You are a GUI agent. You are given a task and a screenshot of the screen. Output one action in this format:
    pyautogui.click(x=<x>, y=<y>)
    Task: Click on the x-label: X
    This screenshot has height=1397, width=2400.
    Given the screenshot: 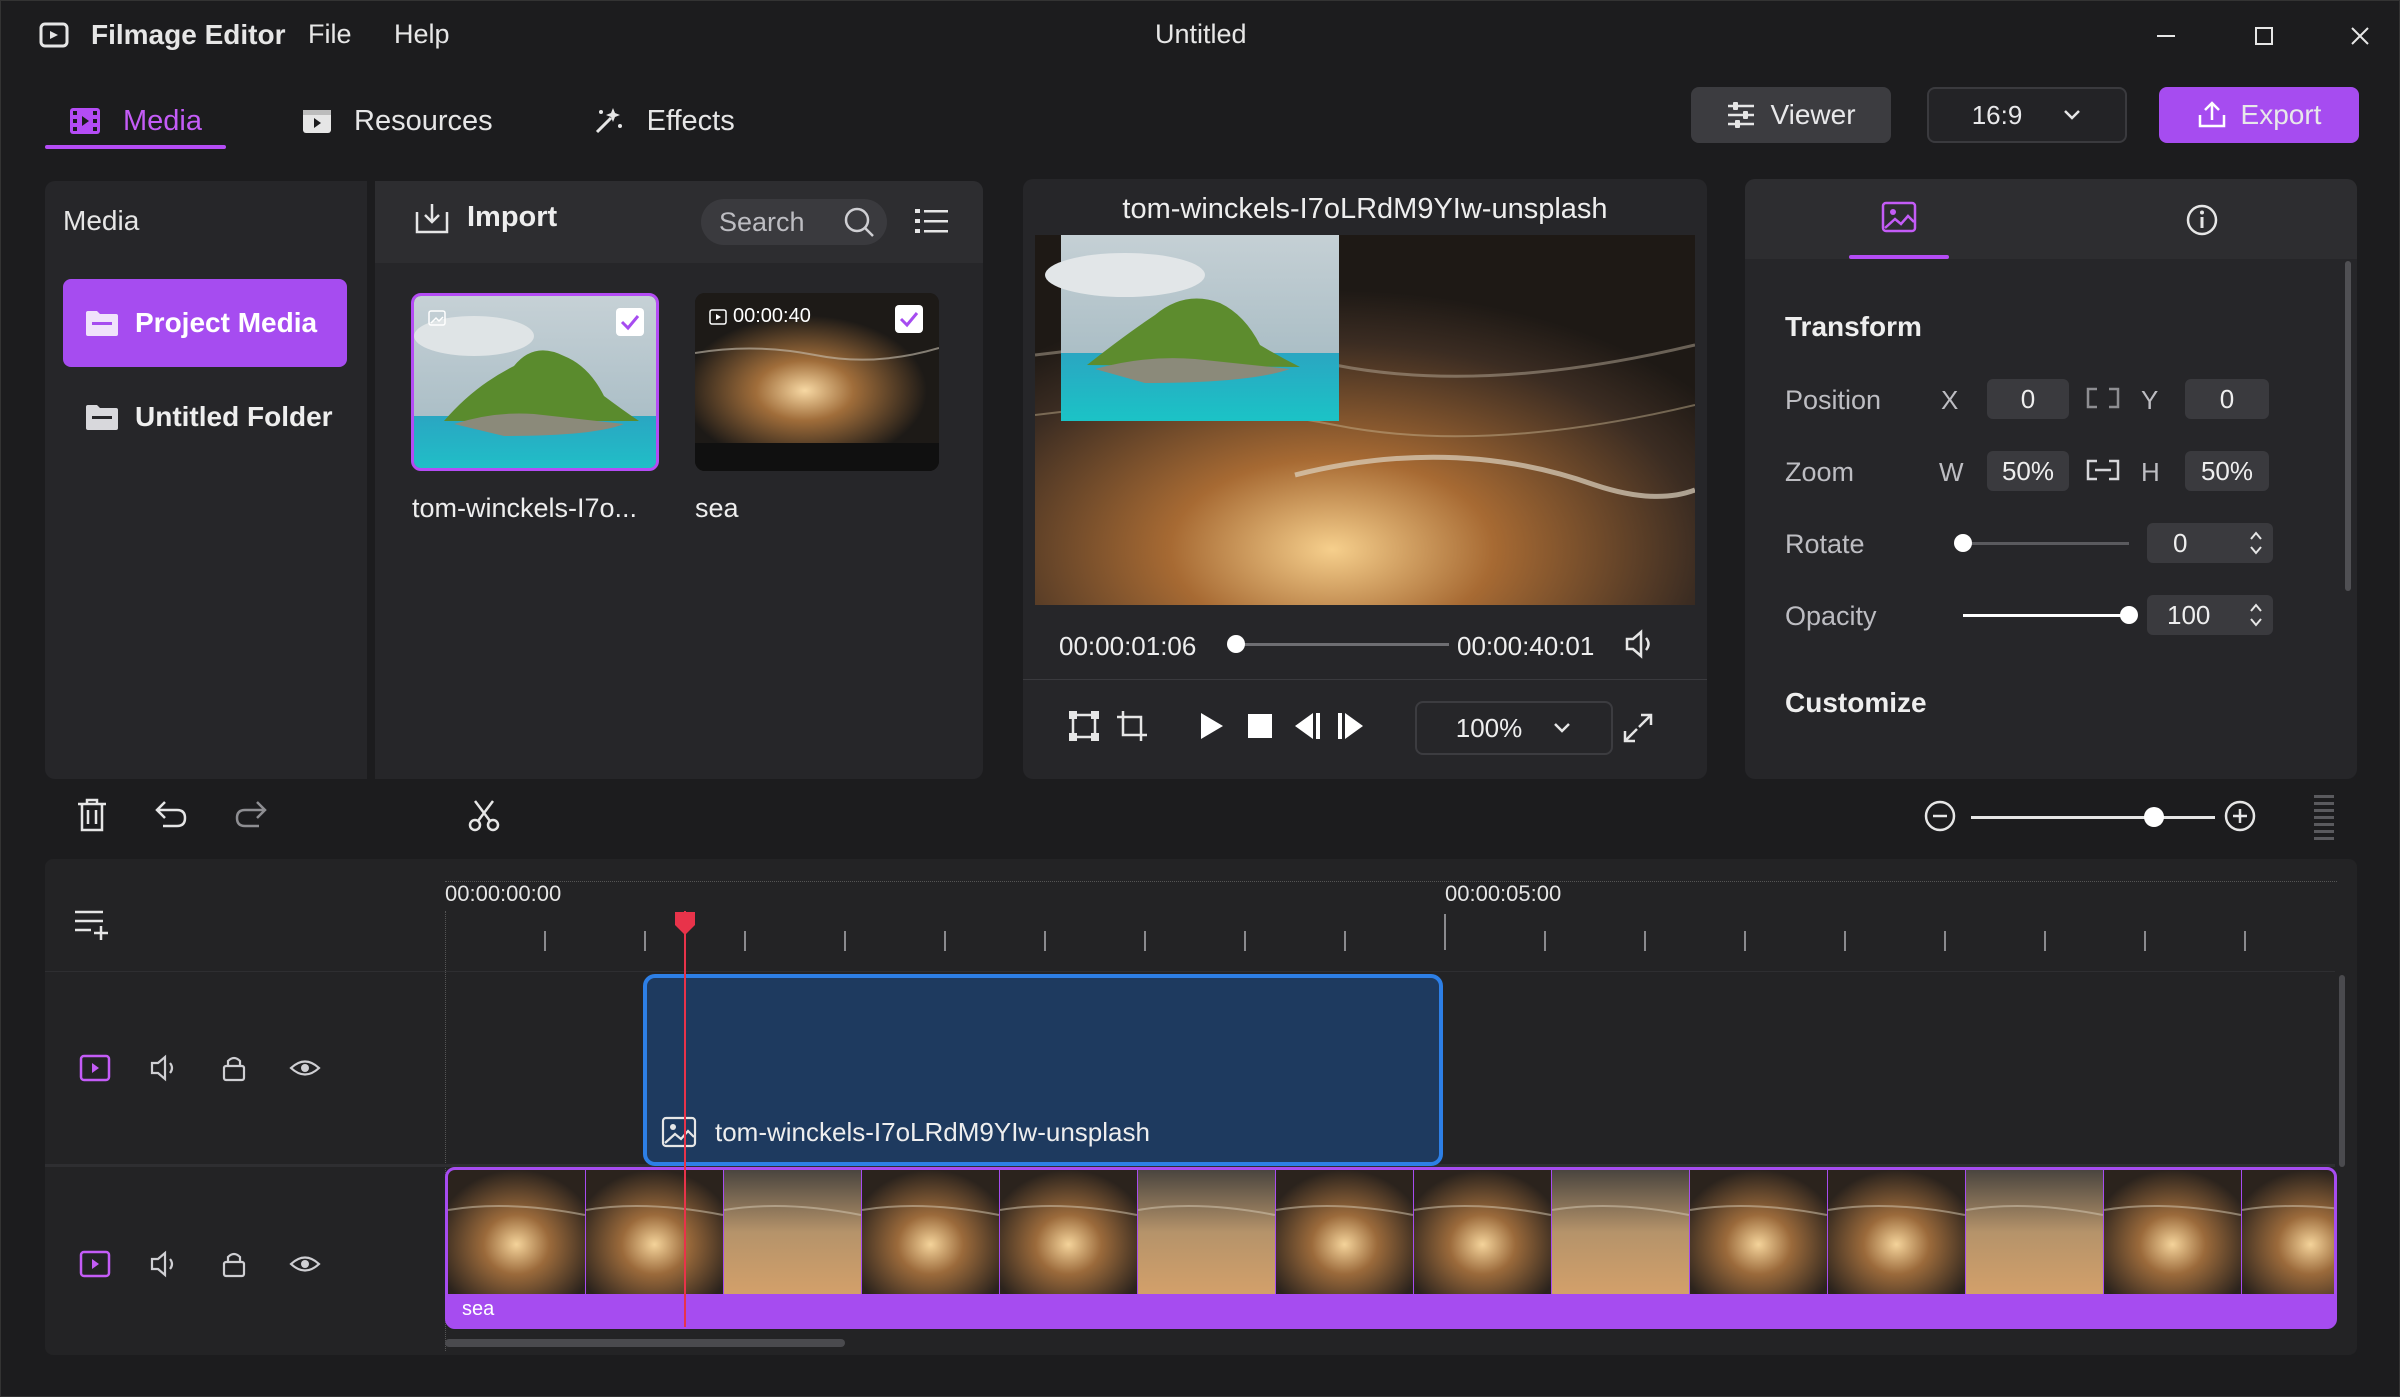 What is the action you would take?
    pyautogui.click(x=1950, y=400)
    